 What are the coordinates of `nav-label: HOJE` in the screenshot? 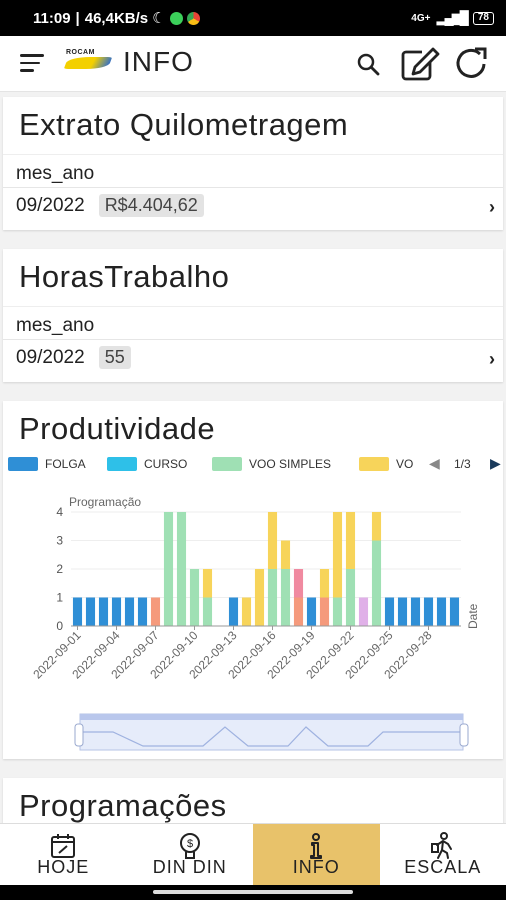 It's located at (63, 867).